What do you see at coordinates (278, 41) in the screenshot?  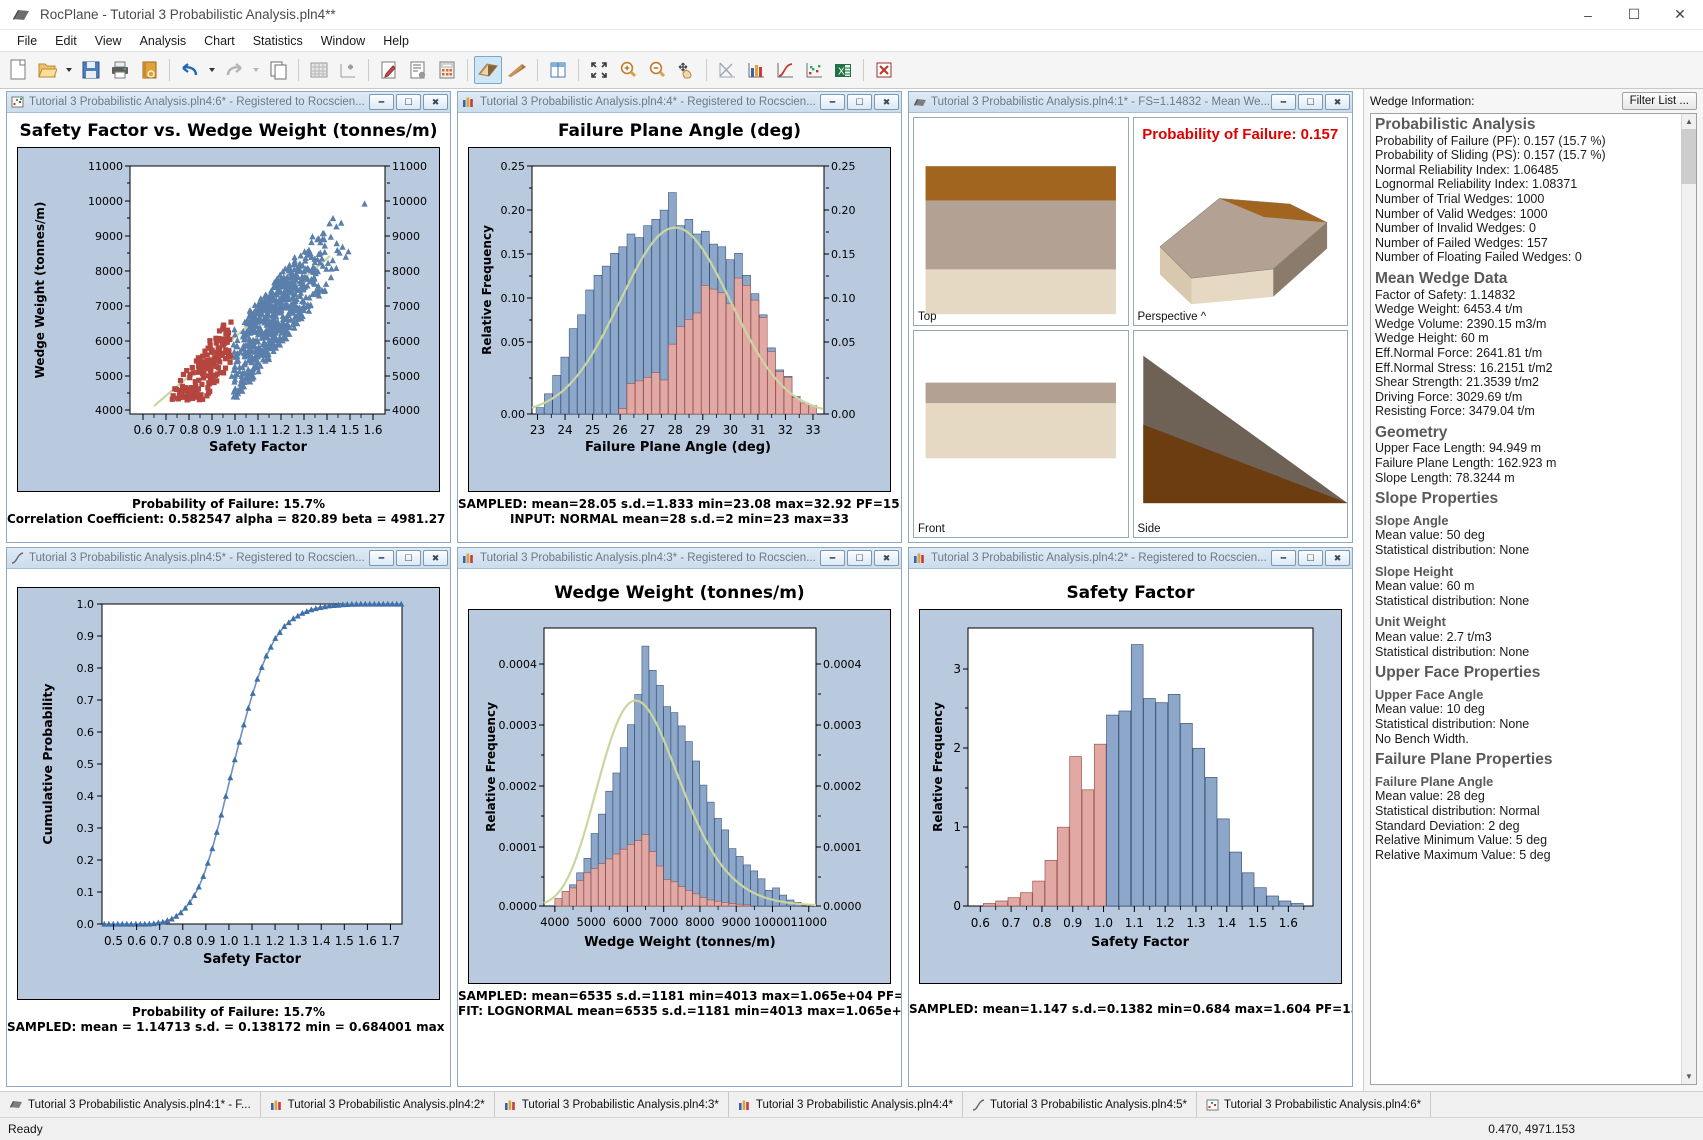 I see `menu-statistics: Statistics` at bounding box center [278, 41].